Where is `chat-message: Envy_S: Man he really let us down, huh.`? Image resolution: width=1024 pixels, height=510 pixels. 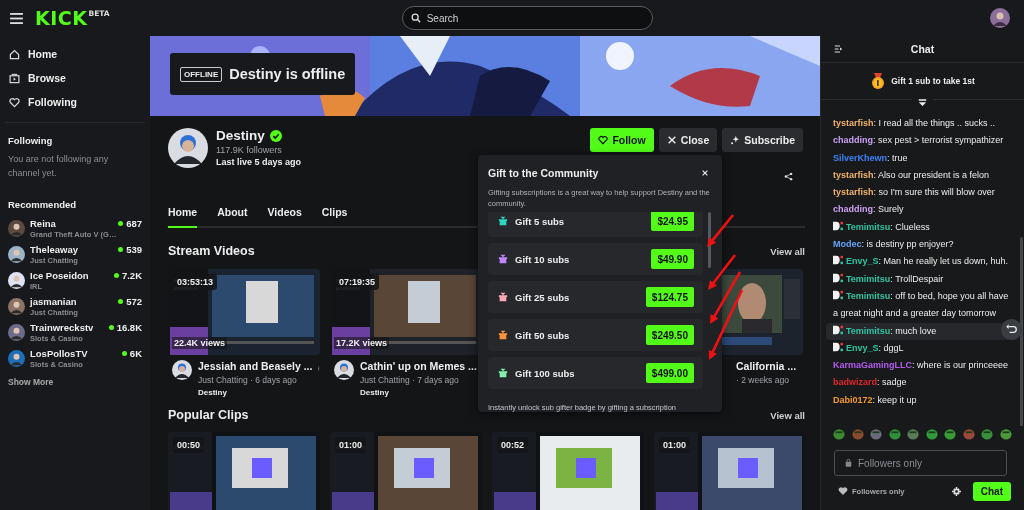 chat-message: Envy_S: Man he really let us down, huh. is located at coordinates (927, 261).